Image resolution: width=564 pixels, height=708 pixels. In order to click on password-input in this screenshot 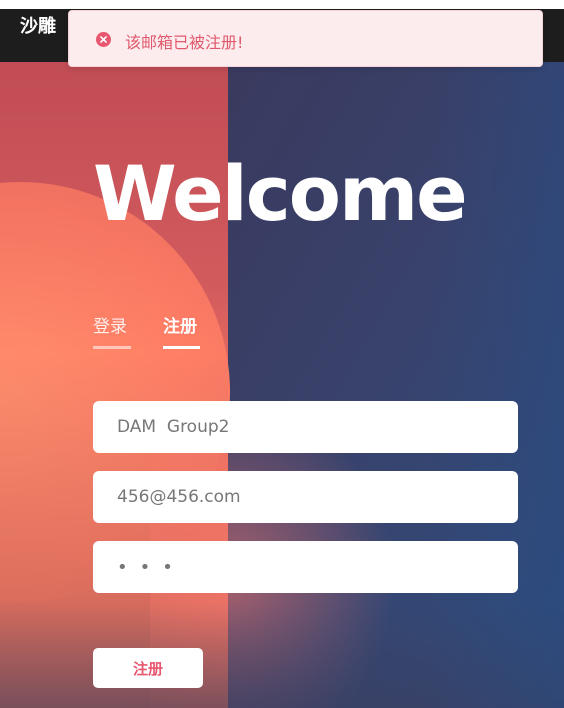, I will do `click(305, 567)`.